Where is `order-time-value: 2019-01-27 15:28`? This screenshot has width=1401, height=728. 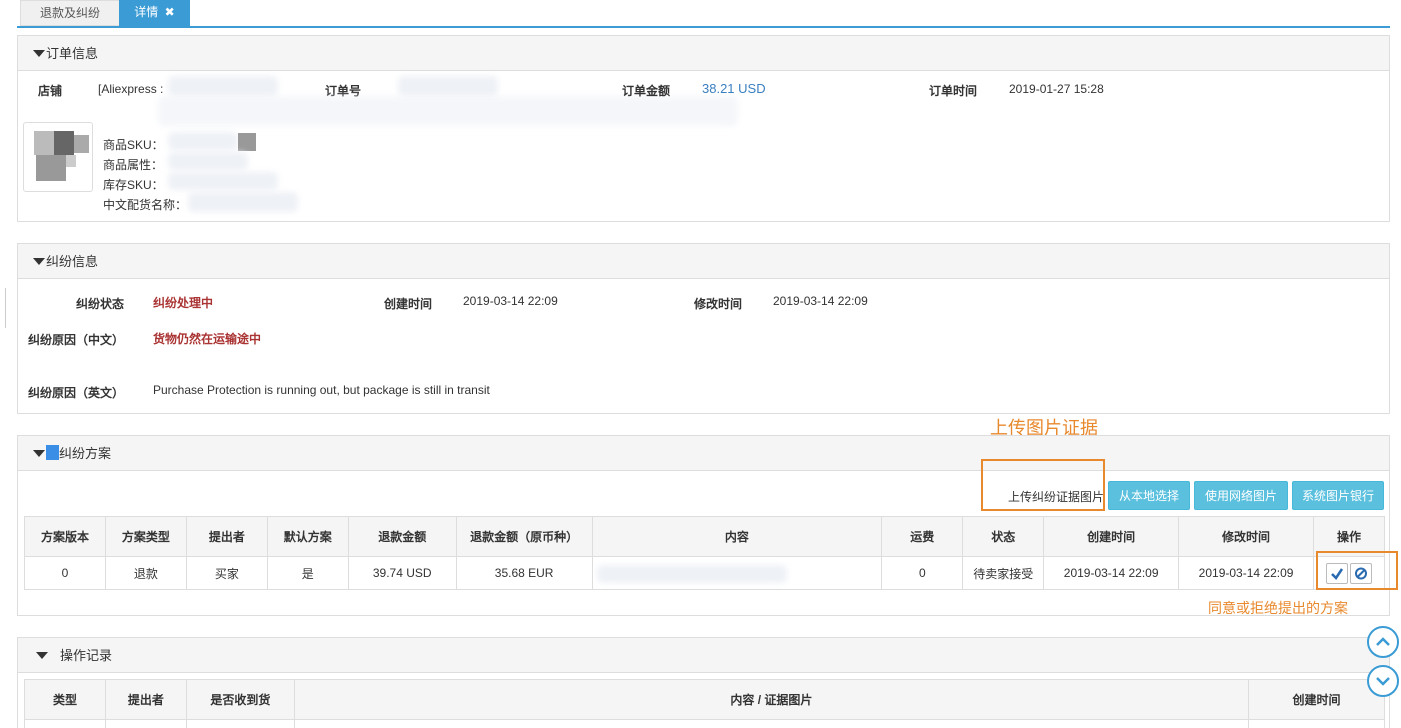
order-time-value: 2019-01-27 15:28 is located at coordinates (1056, 89).